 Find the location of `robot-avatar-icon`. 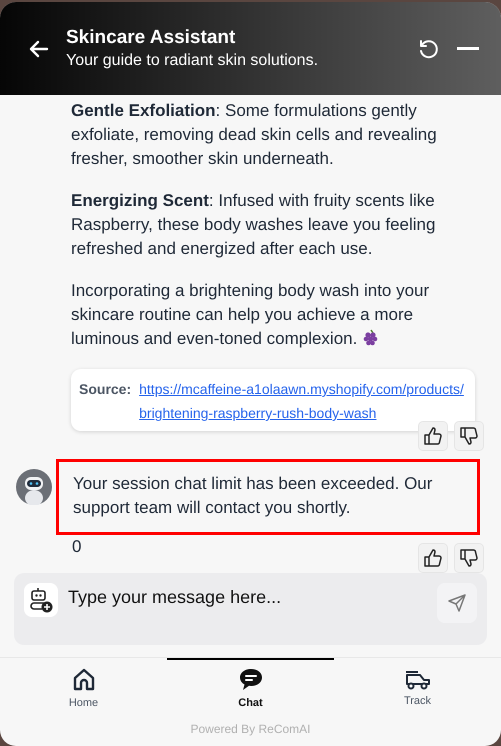

robot-avatar-icon is located at coordinates (34, 487).